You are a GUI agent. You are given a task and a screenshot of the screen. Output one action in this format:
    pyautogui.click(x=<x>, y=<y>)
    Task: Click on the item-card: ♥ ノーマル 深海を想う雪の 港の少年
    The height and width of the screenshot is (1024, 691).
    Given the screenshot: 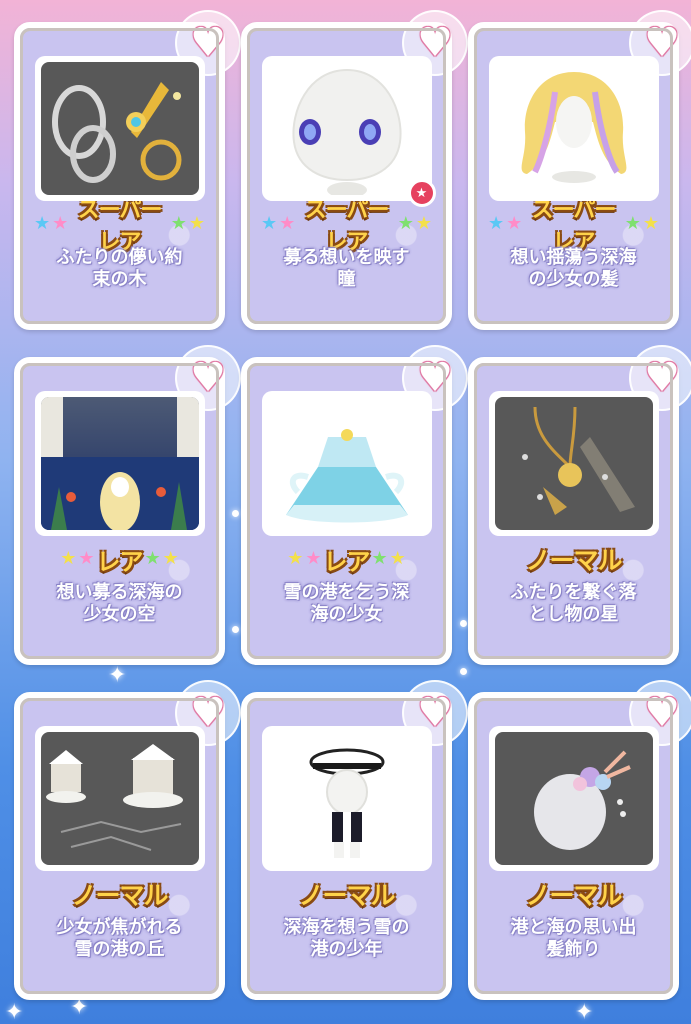 What is the action you would take?
    pyautogui.click(x=354, y=840)
    